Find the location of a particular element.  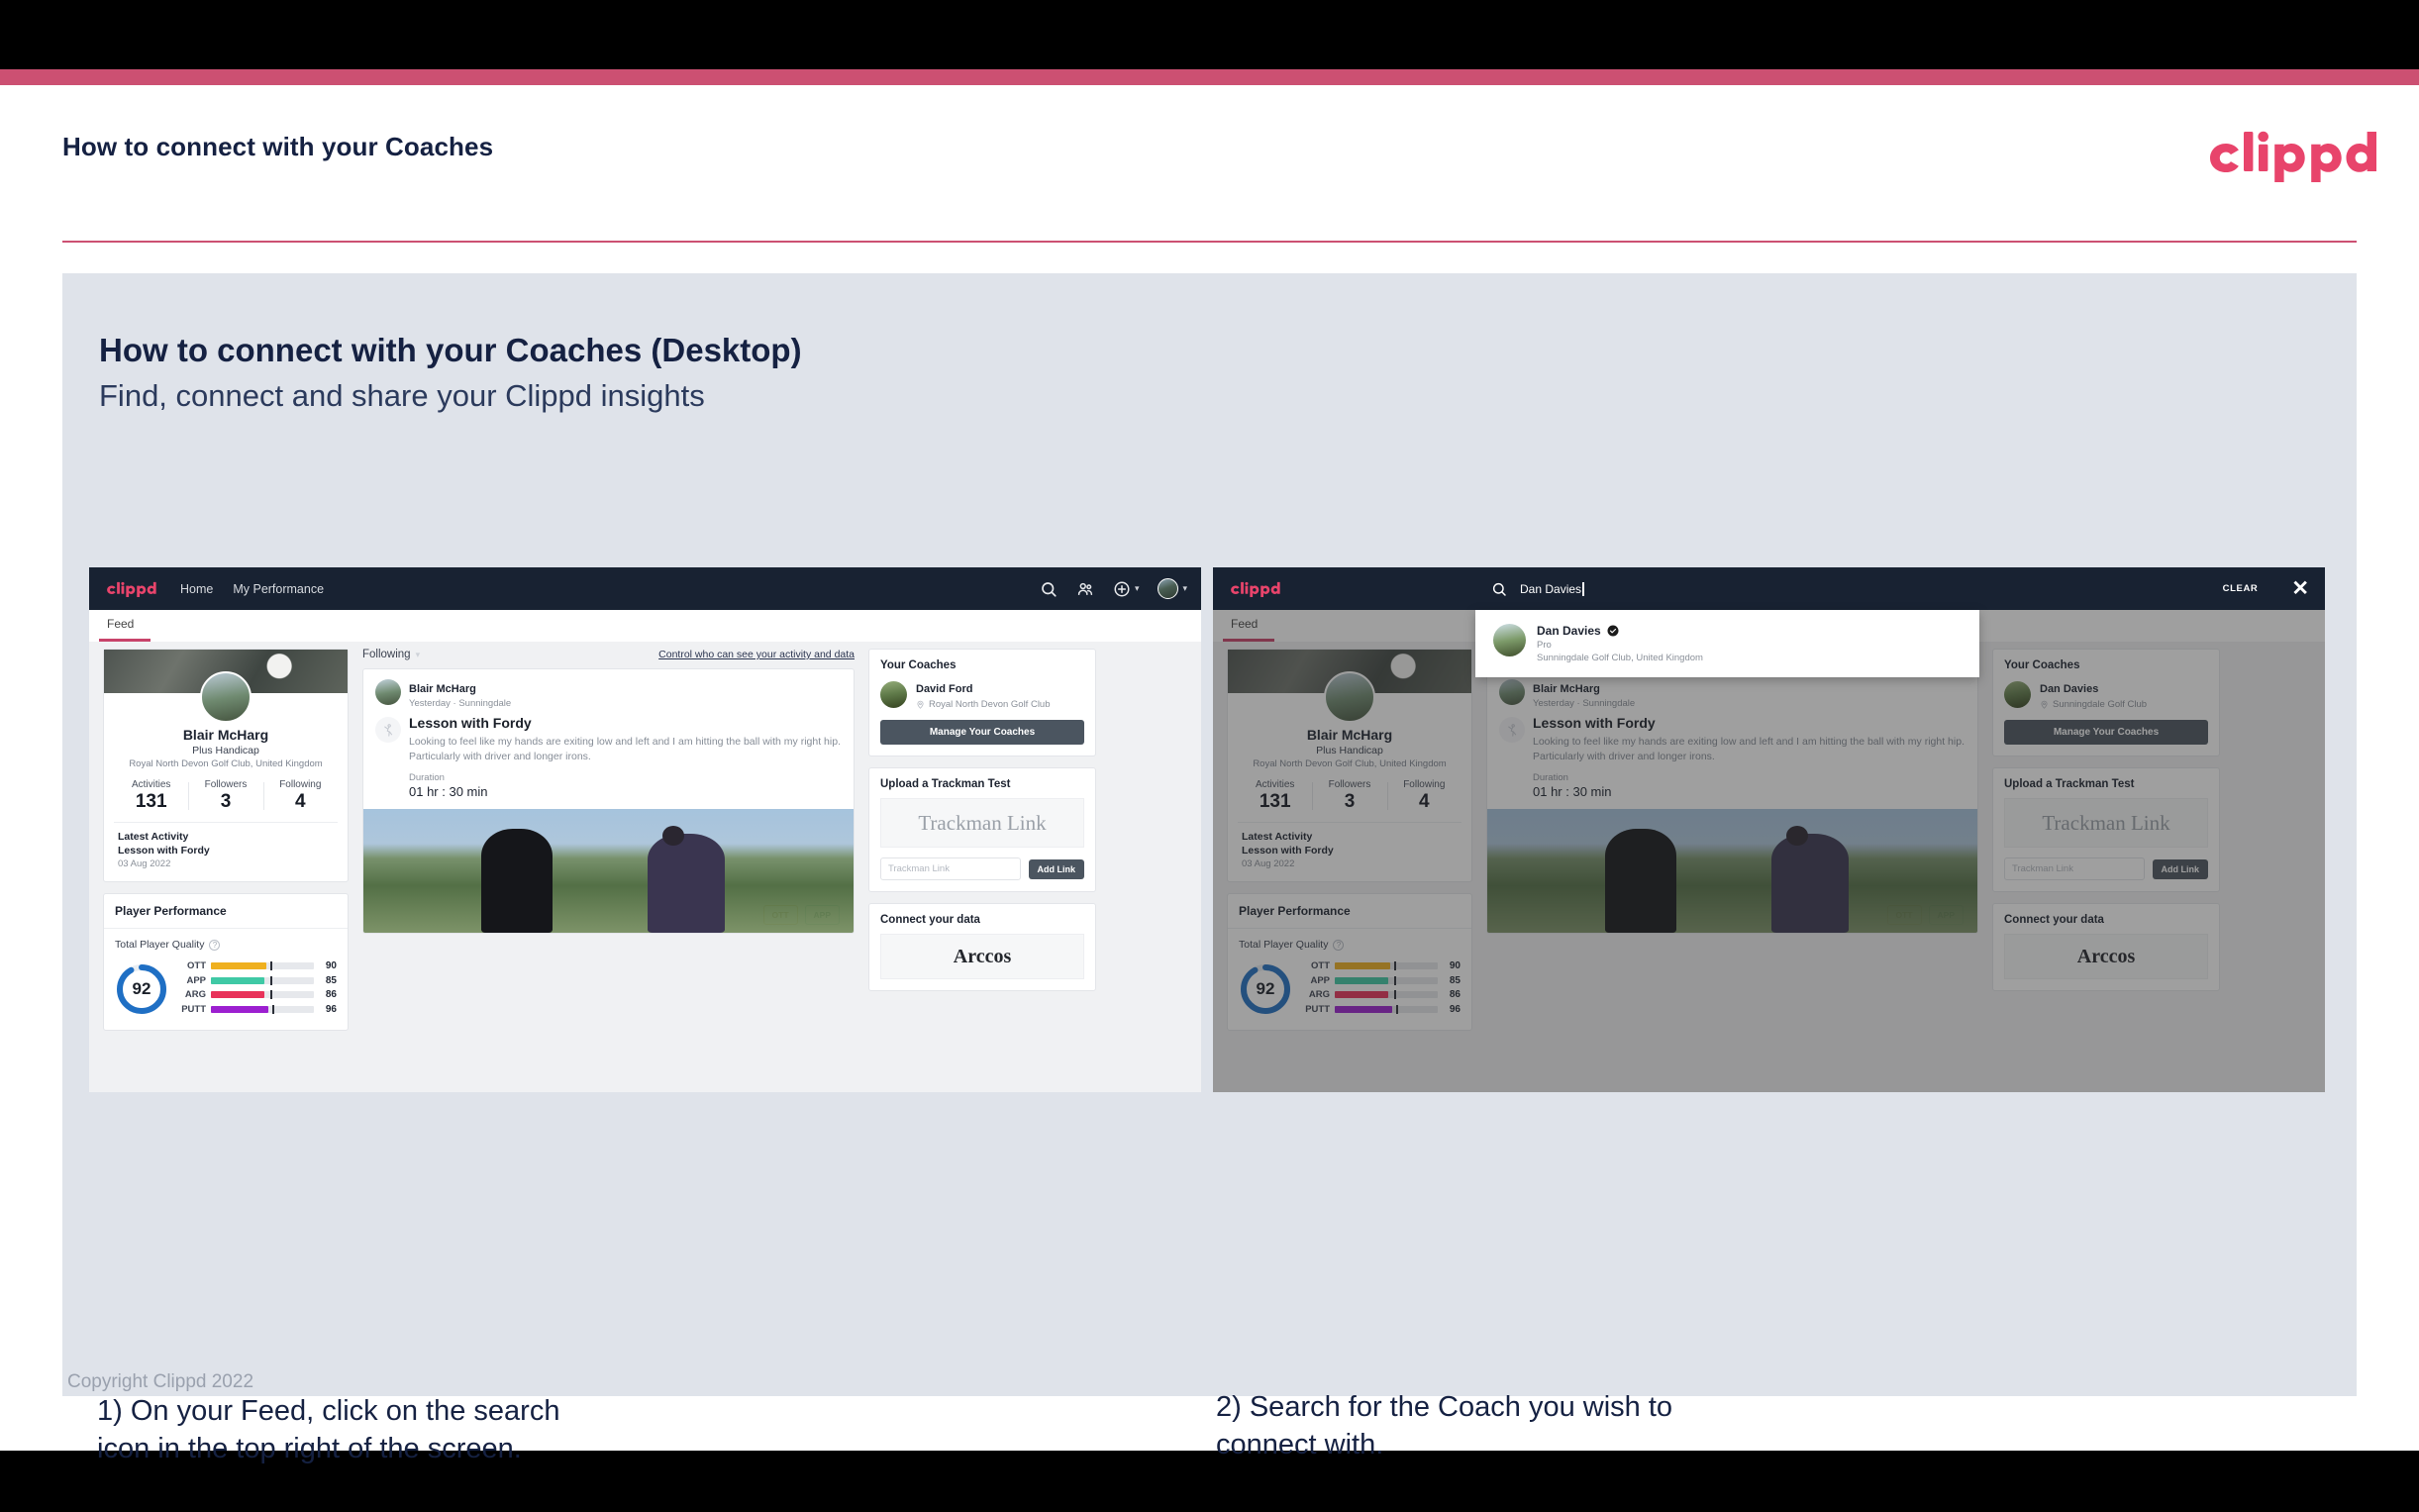

metric-label: PUTT is located at coordinates (193, 1009).